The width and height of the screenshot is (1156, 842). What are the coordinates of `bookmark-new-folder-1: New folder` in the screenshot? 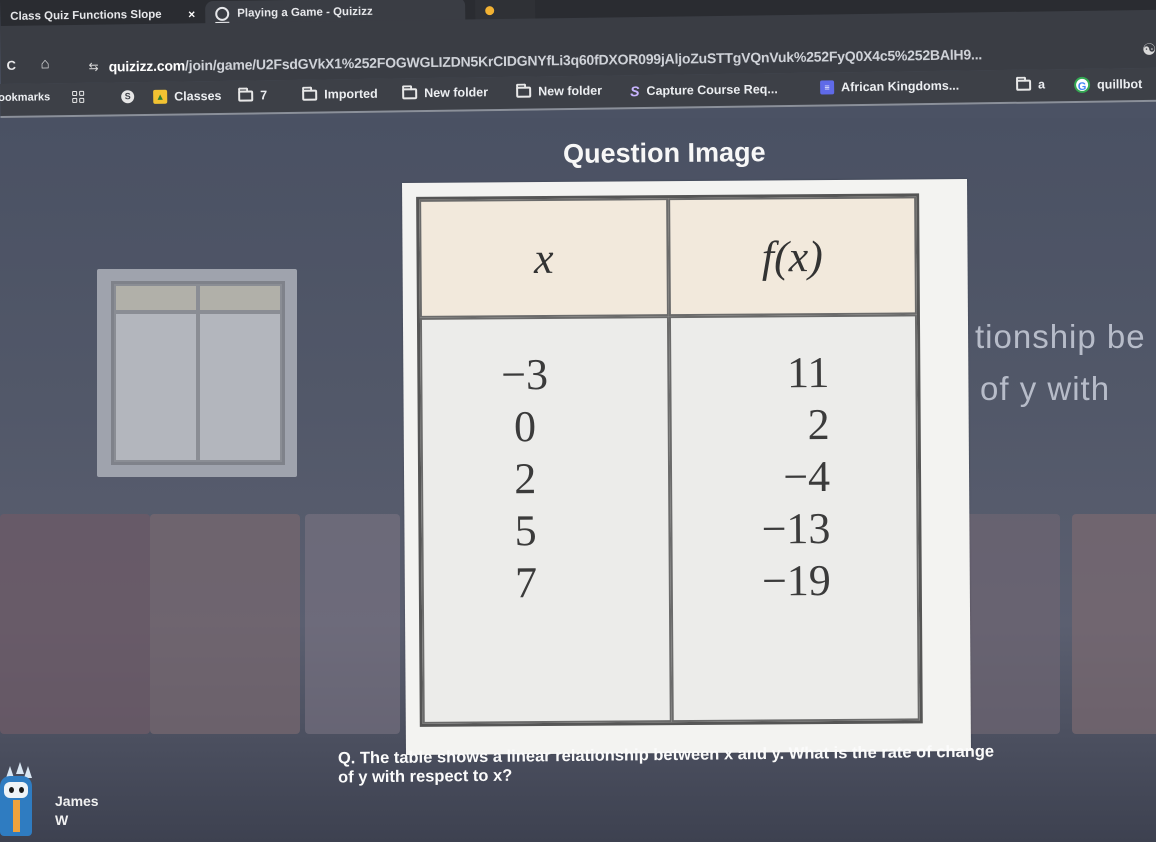 It's located at (445, 92).